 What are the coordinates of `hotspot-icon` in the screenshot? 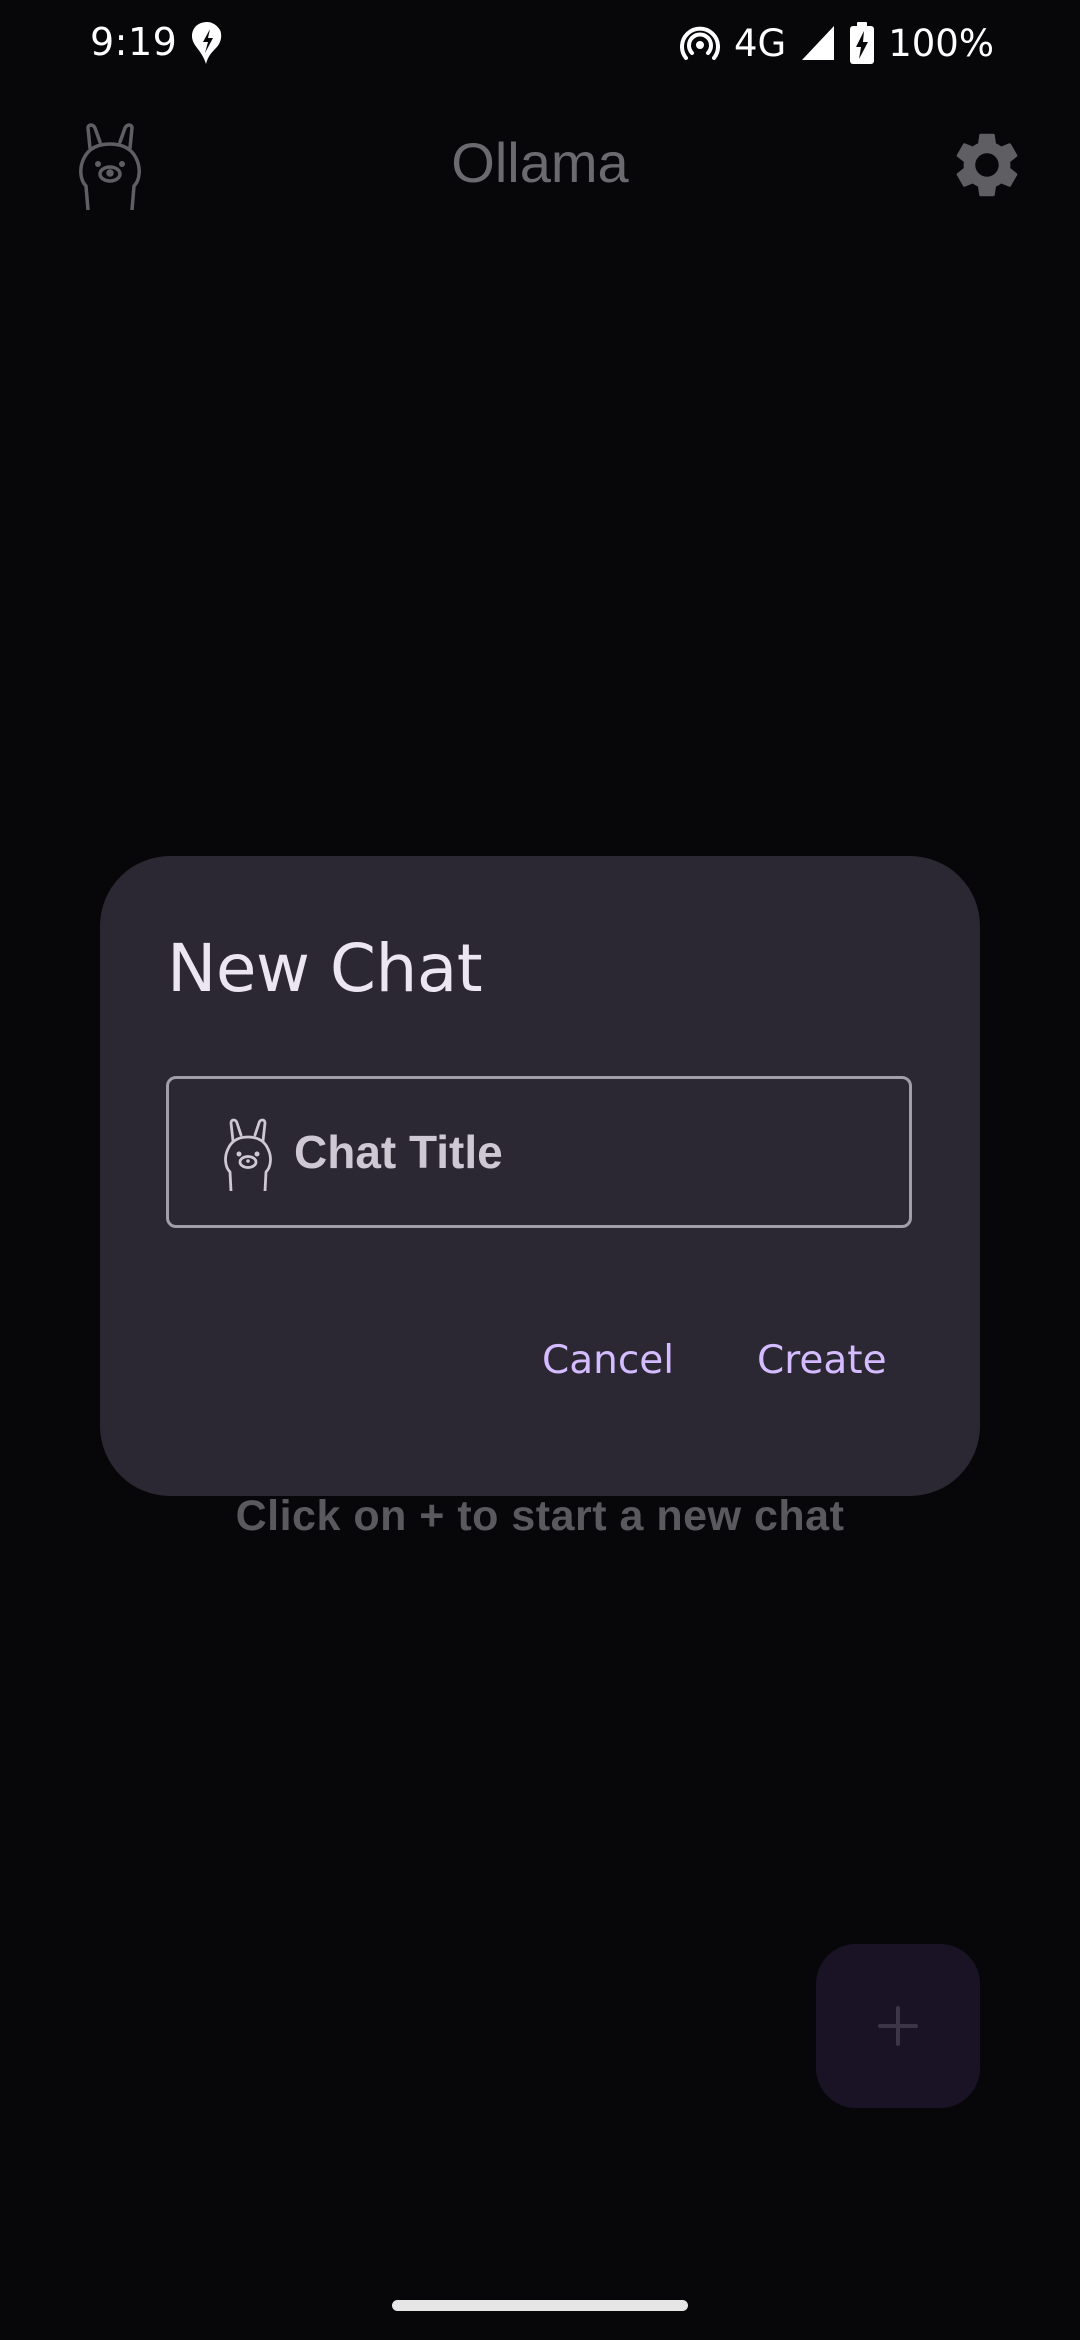 It's located at (700, 43).